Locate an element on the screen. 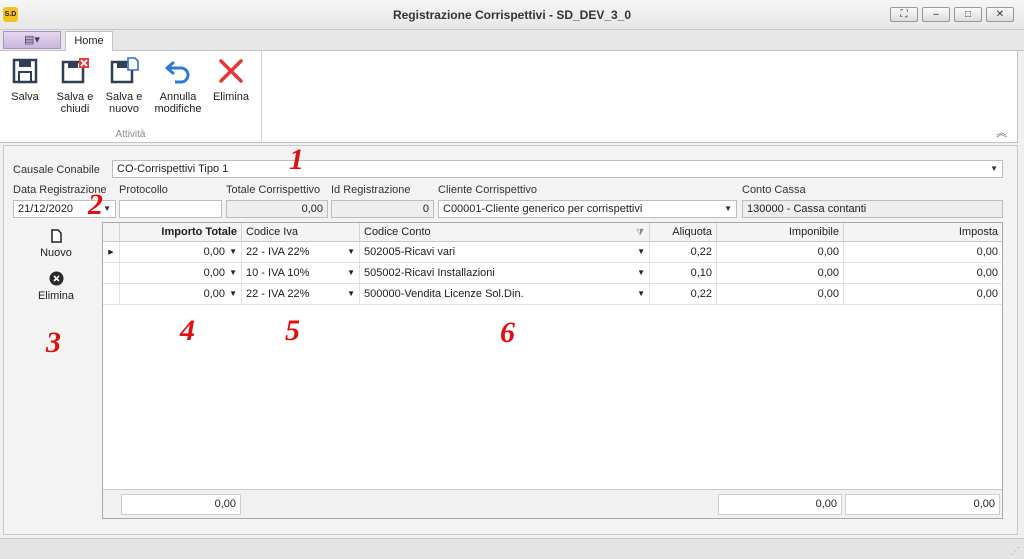  save-close-icon is located at coordinates (75, 71).